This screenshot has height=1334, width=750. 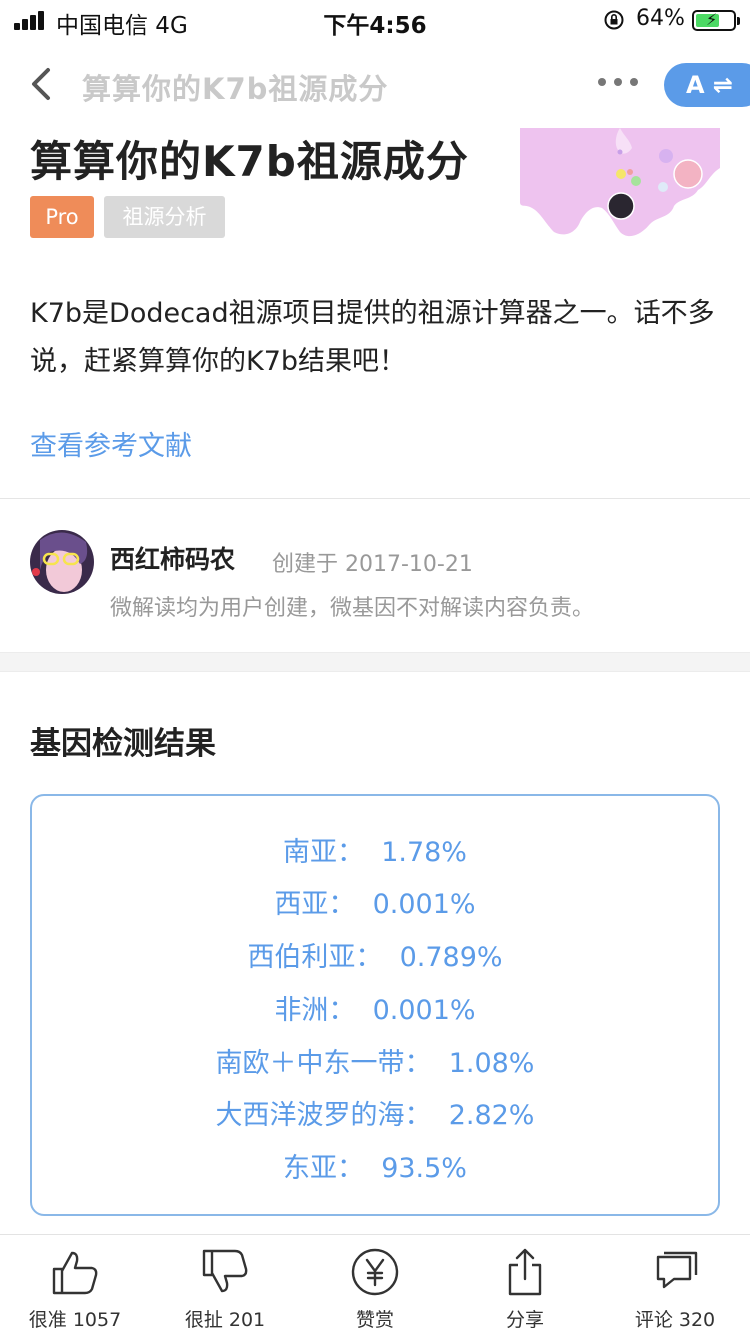 What do you see at coordinates (75, 1320) in the screenshot?
I see `accurate-label: 很准 1057` at bounding box center [75, 1320].